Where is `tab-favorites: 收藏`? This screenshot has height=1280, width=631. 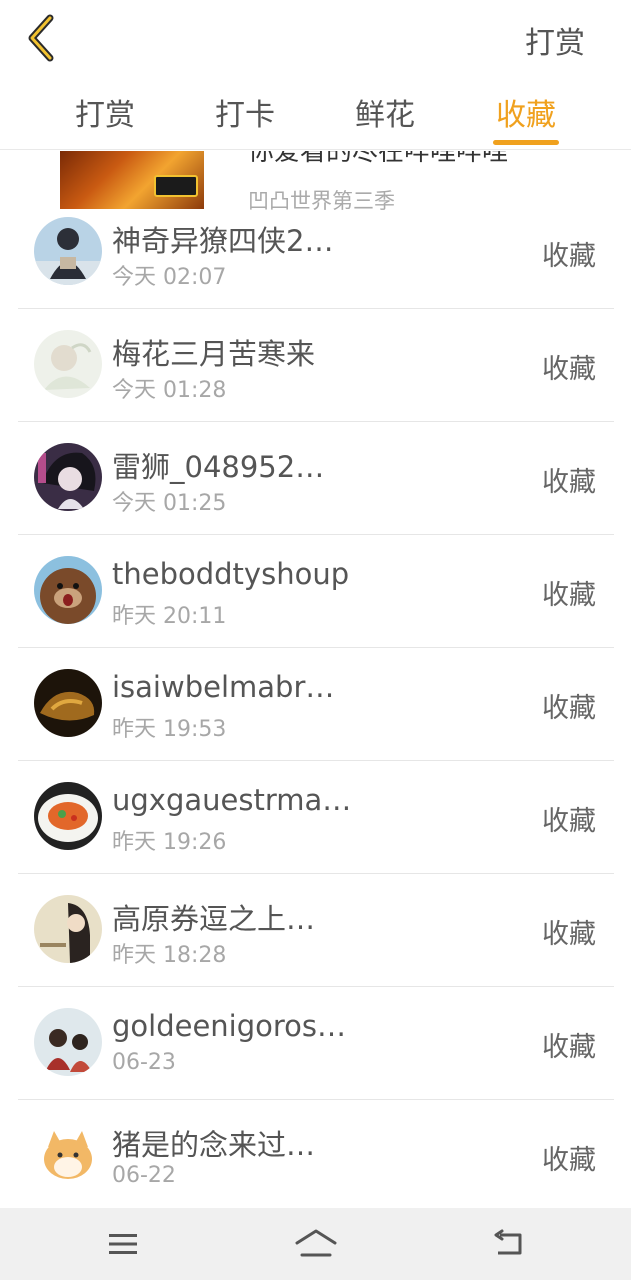 tab-favorites: 收藏 is located at coordinates (526, 112).